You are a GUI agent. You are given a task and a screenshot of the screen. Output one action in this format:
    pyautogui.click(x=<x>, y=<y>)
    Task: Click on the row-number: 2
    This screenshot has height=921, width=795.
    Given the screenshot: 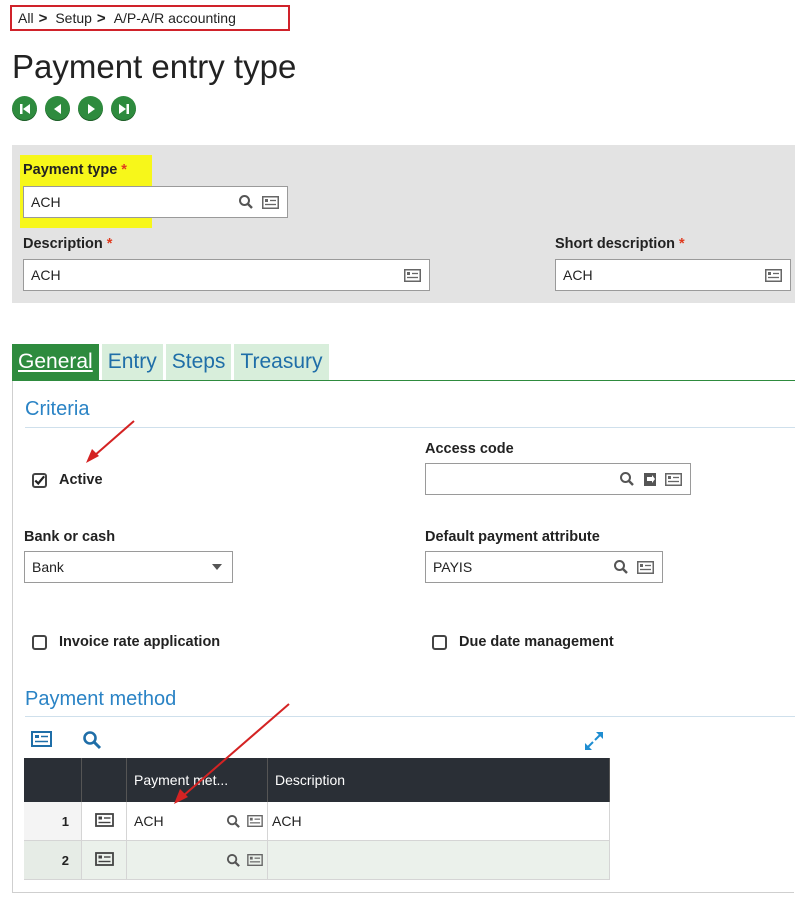 What is the action you would take?
    pyautogui.click(x=53, y=860)
    